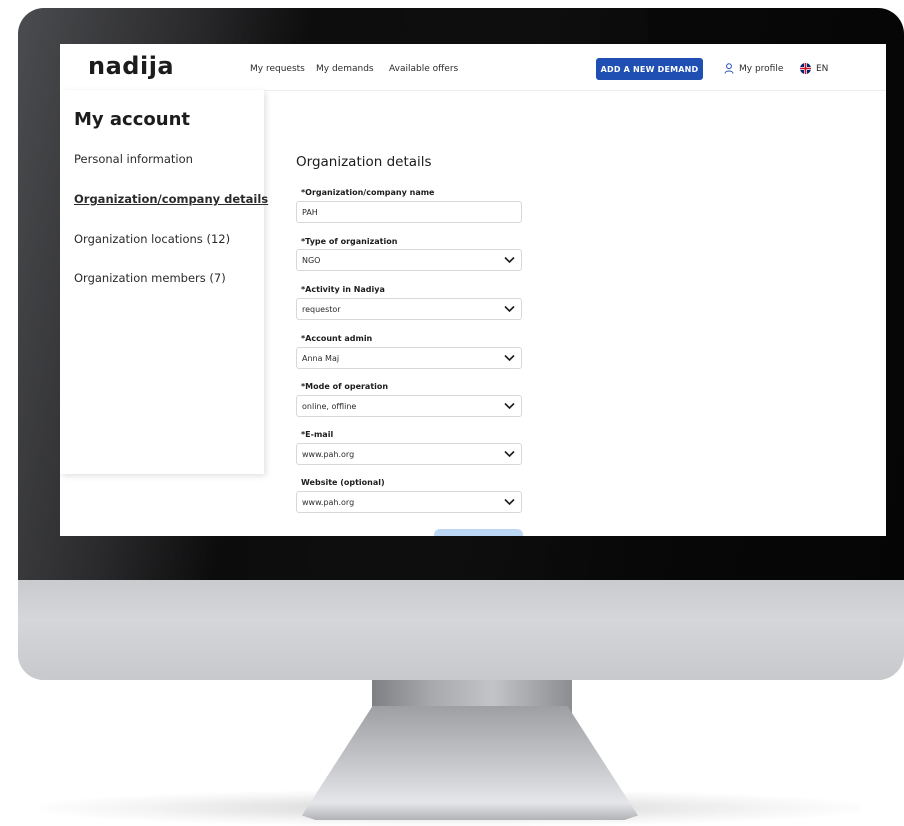 Image resolution: width=904 pixels, height=826 pixels. I want to click on website-value: www.pah.org, so click(328, 502).